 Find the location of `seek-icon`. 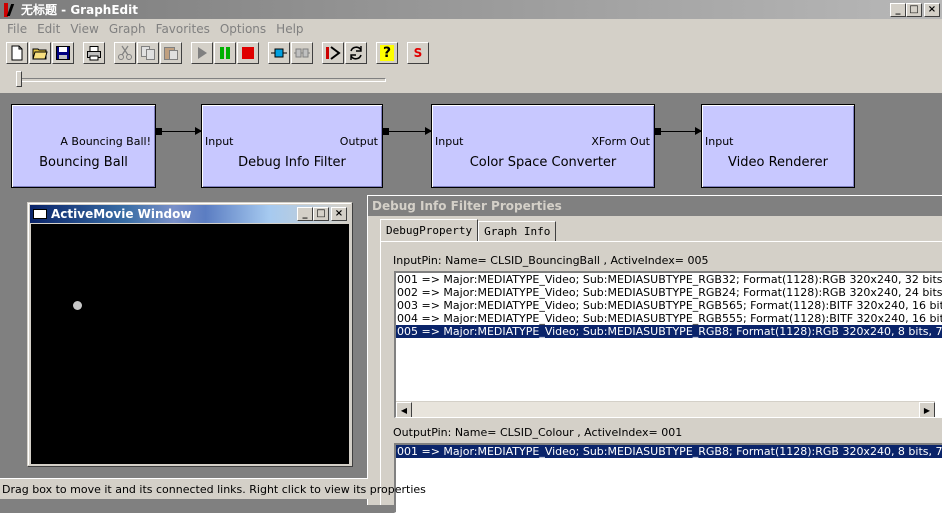

seek-icon is located at coordinates (279, 53).